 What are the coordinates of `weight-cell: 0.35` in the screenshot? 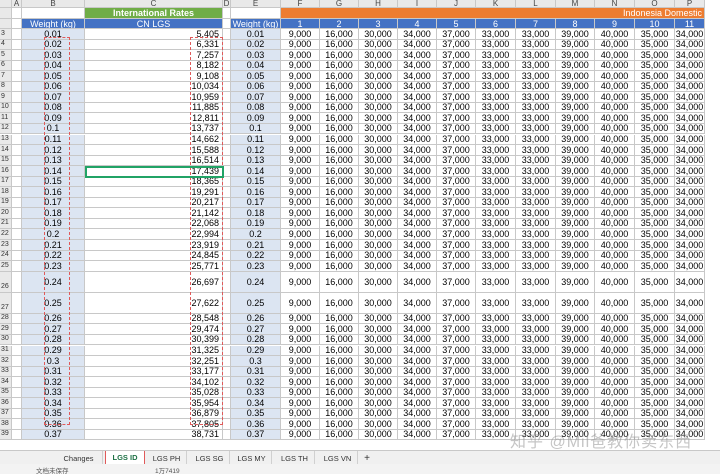 It's located at (53, 414).